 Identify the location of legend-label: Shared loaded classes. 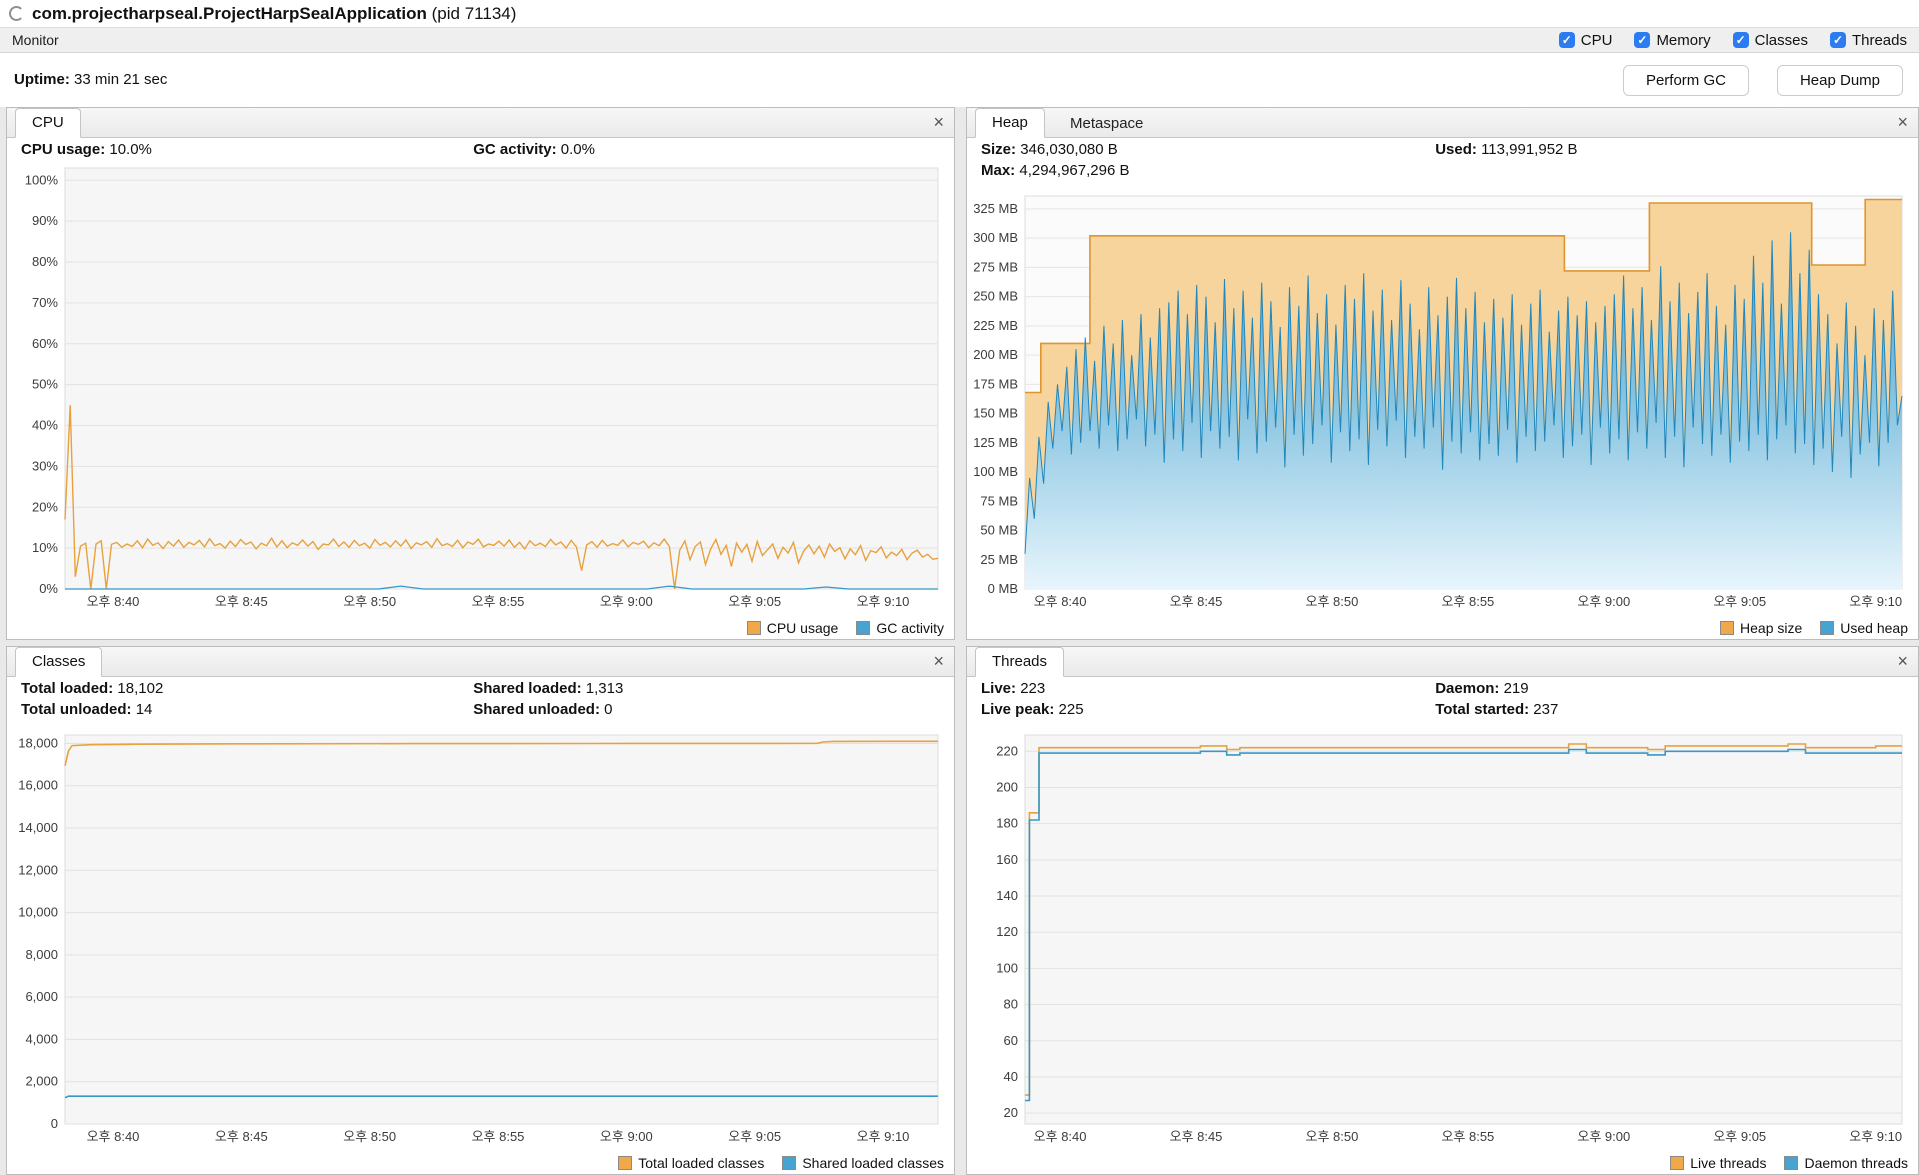
(873, 1163).